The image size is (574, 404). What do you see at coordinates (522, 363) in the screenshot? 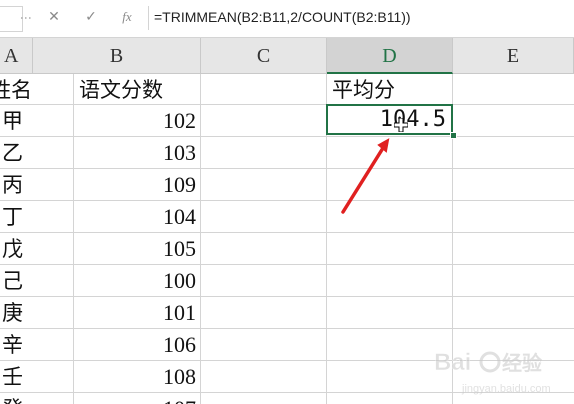
I see `svg-text: 经验` at bounding box center [522, 363].